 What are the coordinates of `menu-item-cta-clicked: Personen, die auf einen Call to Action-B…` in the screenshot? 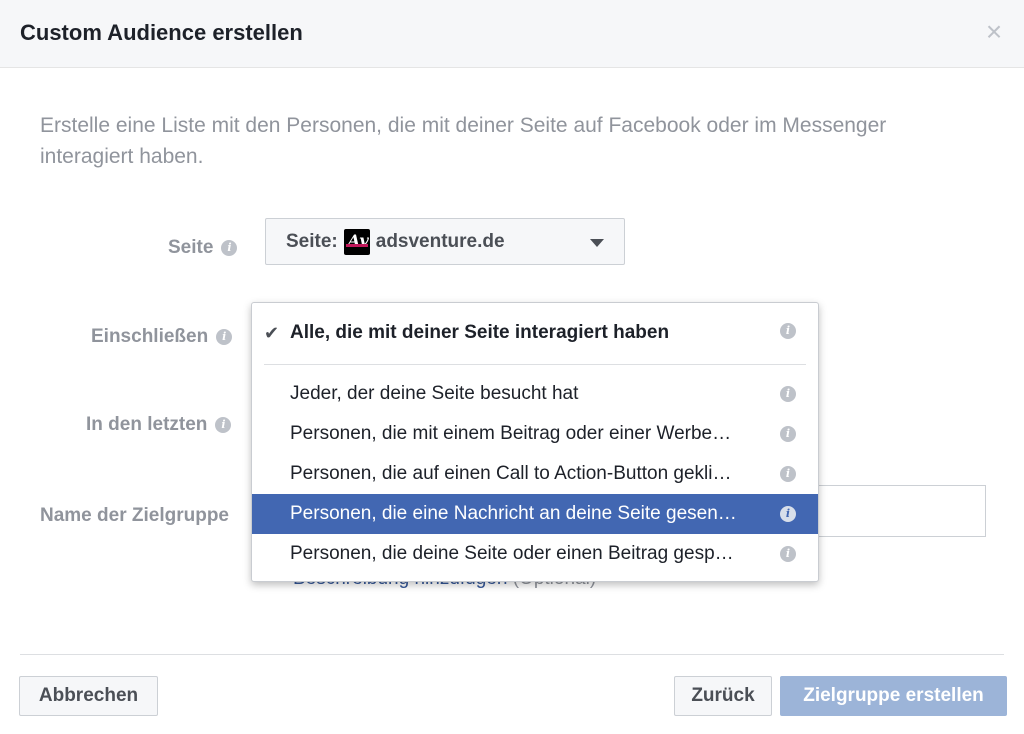 It's located at (535, 474).